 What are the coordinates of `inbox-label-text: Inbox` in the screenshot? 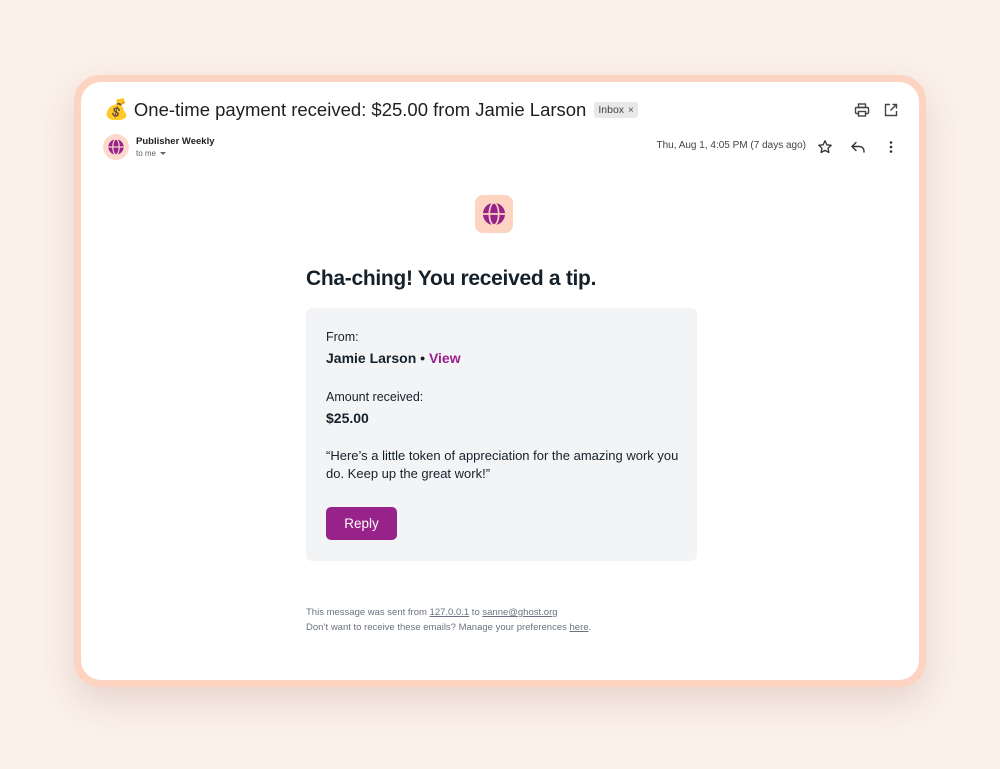 It's located at (611, 110).